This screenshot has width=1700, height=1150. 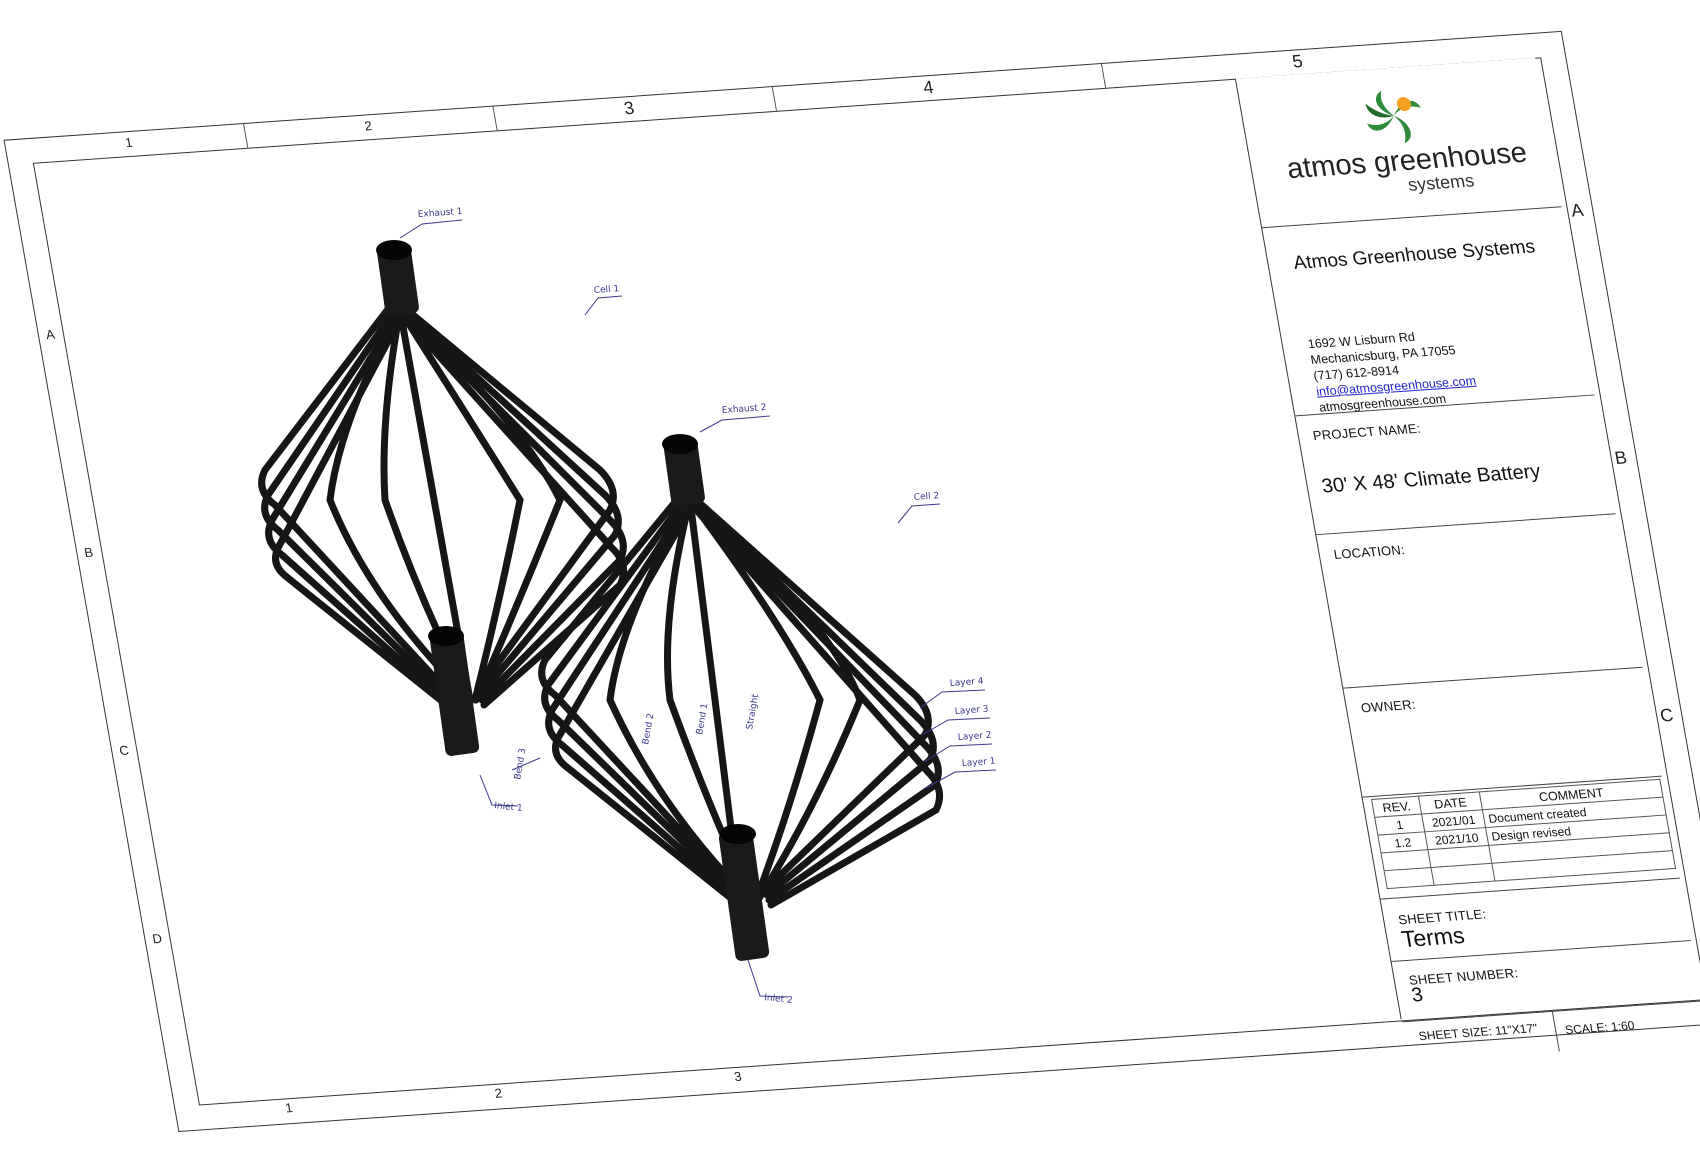 What do you see at coordinates (744, 409) in the screenshot?
I see `callout-exhaust-2: Exhaust 2` at bounding box center [744, 409].